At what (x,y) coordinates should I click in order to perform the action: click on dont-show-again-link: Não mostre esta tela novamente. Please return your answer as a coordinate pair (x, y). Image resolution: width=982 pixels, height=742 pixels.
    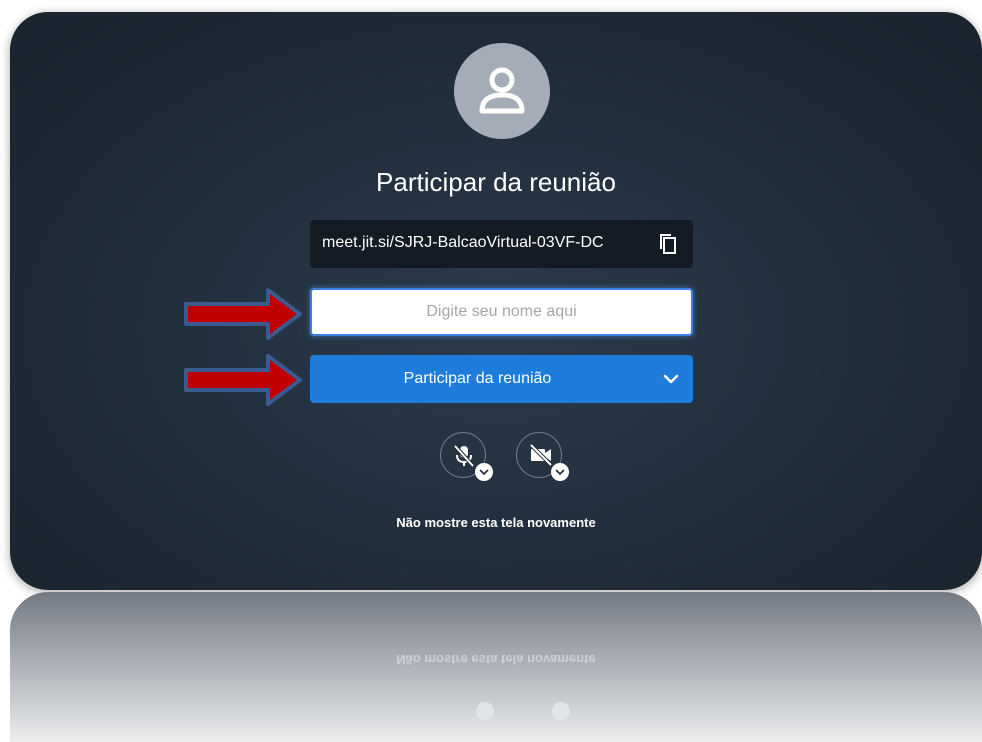
    Looking at the image, I should click on (496, 522).